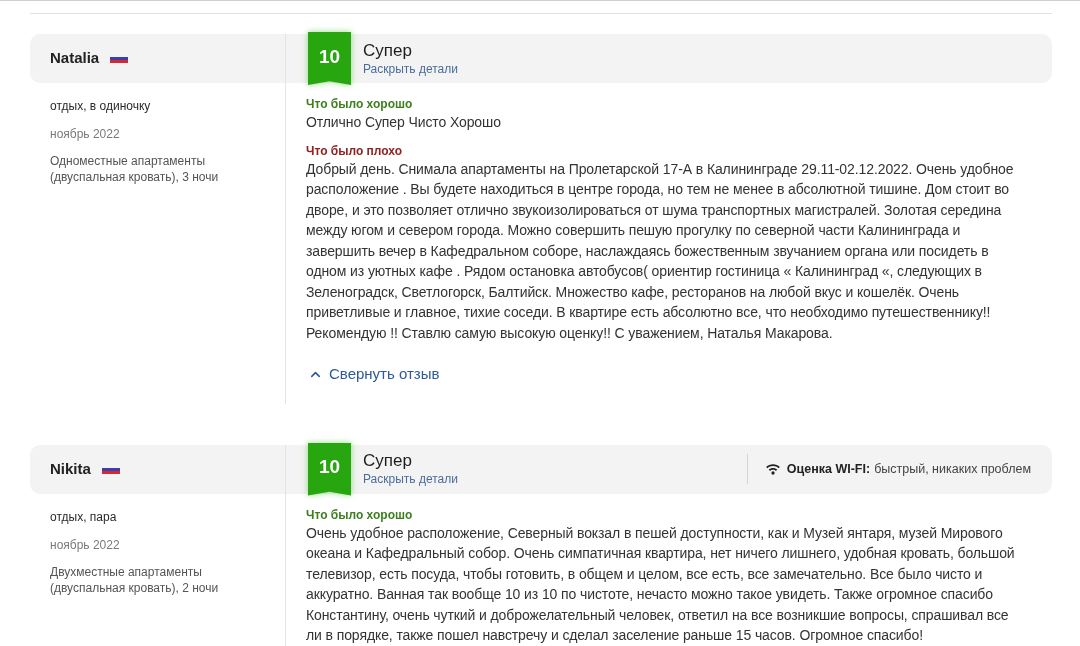 This screenshot has height=646, width=1080. What do you see at coordinates (404, 122) in the screenshot?
I see `review-text: Отлично Супер Чисто Хорошо` at bounding box center [404, 122].